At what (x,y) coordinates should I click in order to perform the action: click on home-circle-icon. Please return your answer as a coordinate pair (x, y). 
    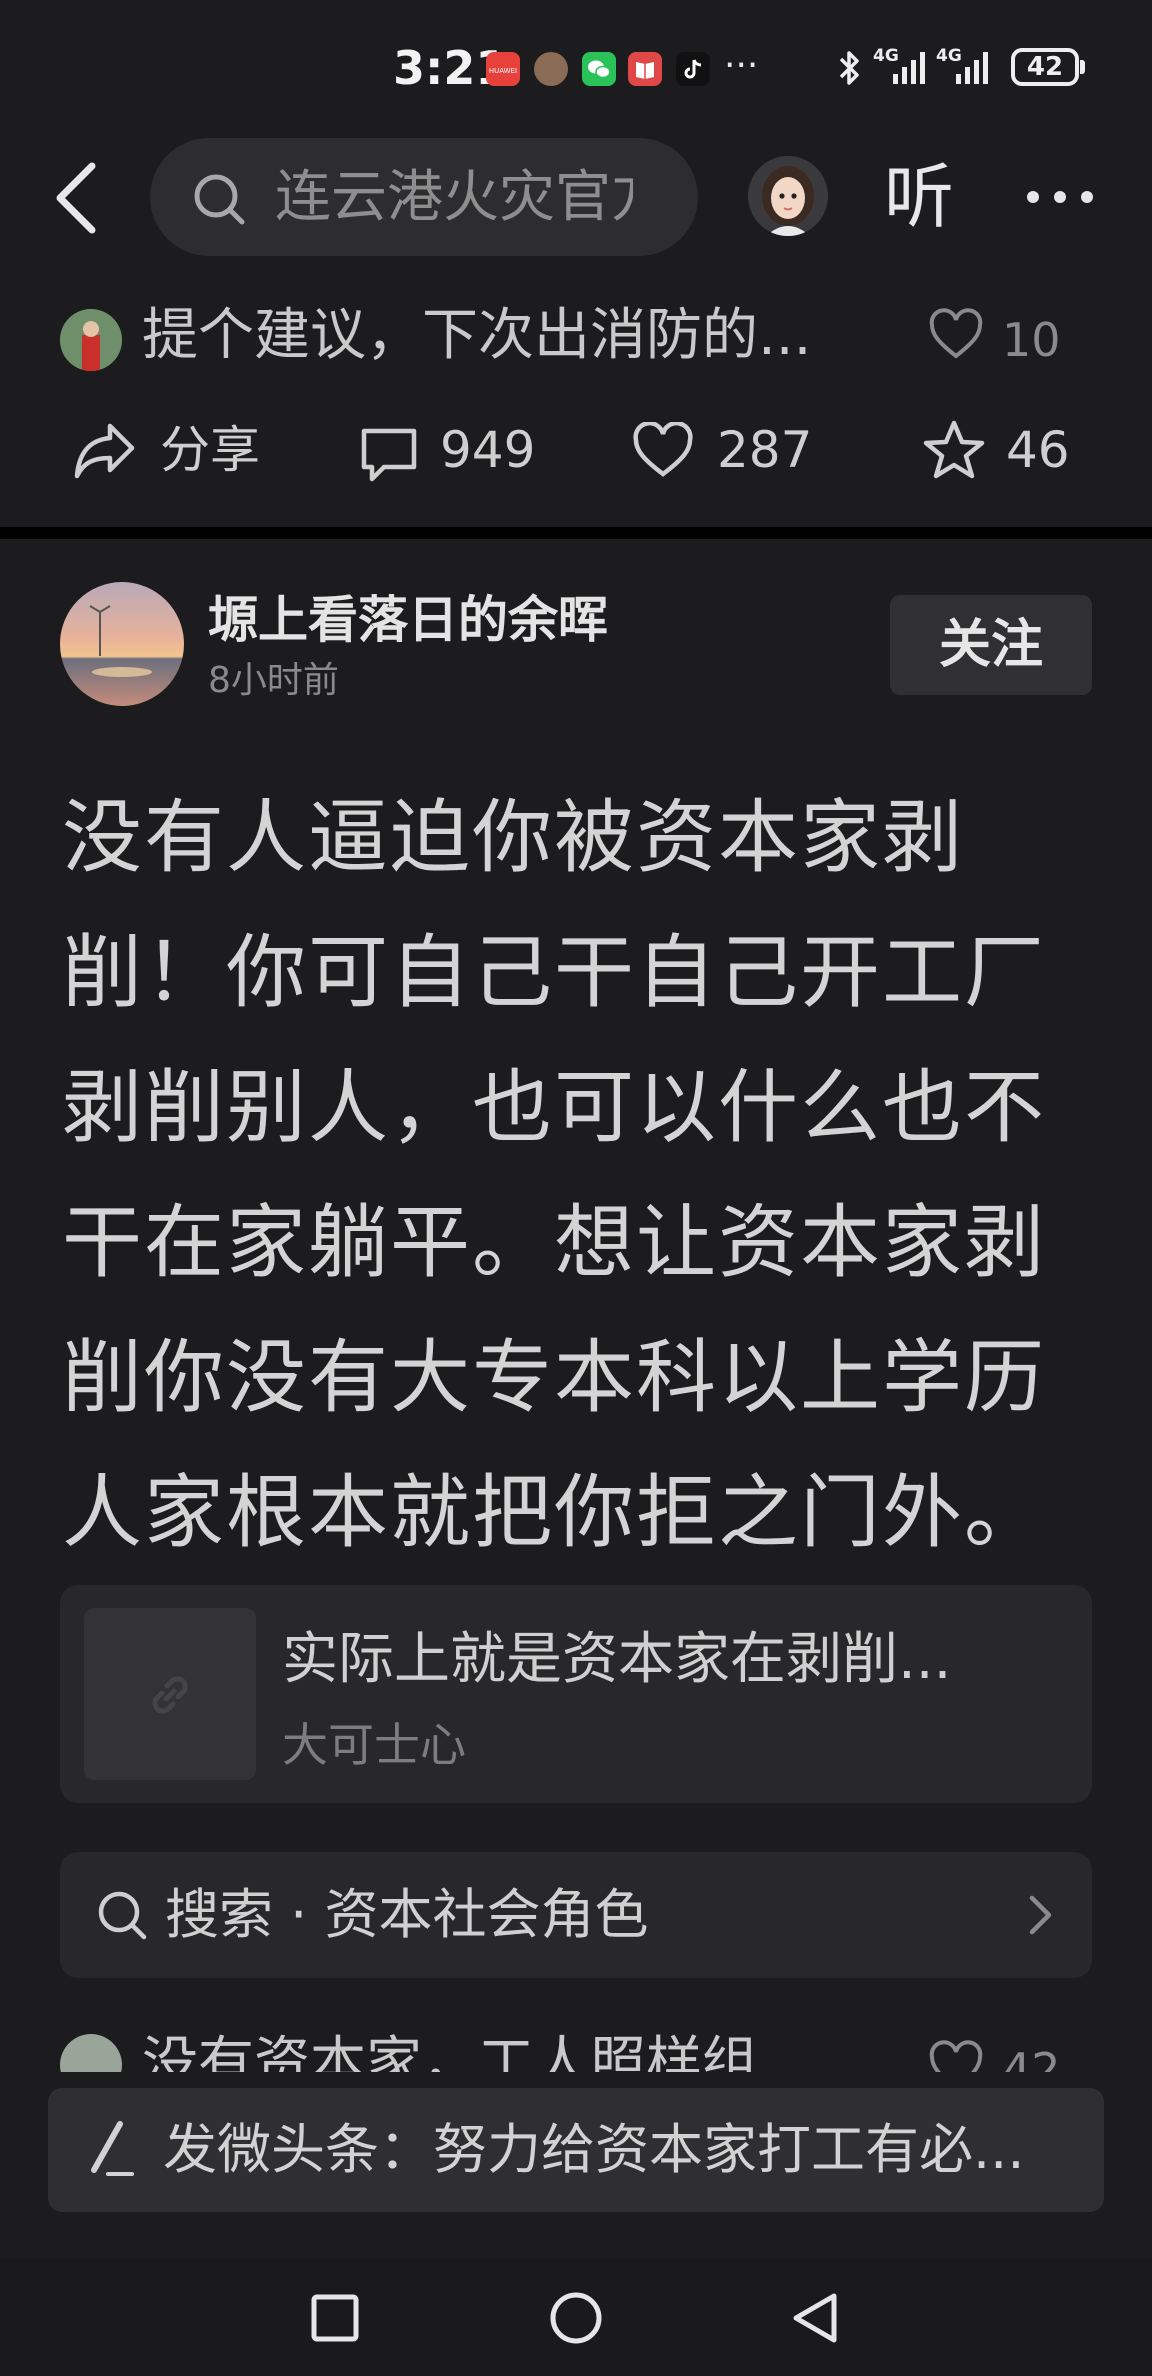
    Looking at the image, I should click on (576, 2320).